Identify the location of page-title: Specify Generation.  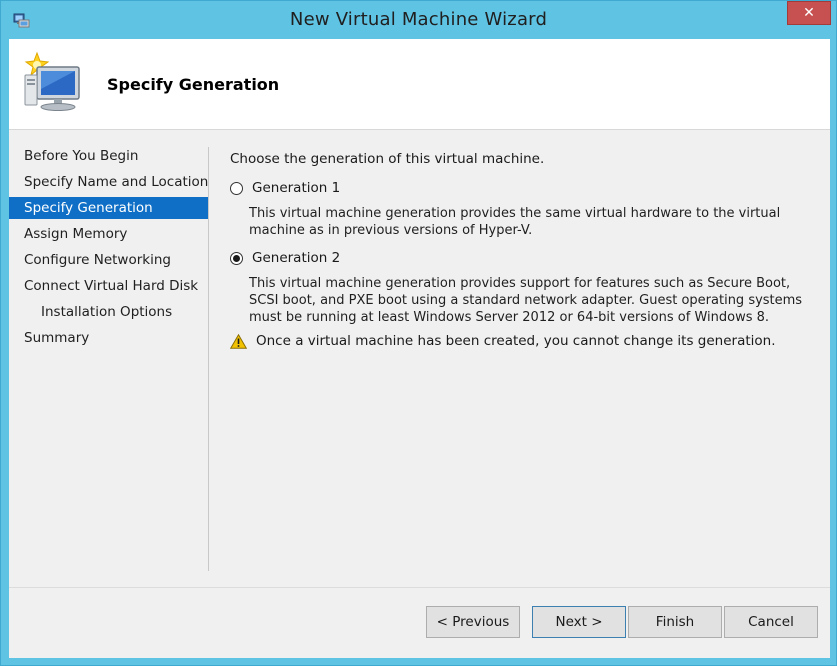
(193, 84).